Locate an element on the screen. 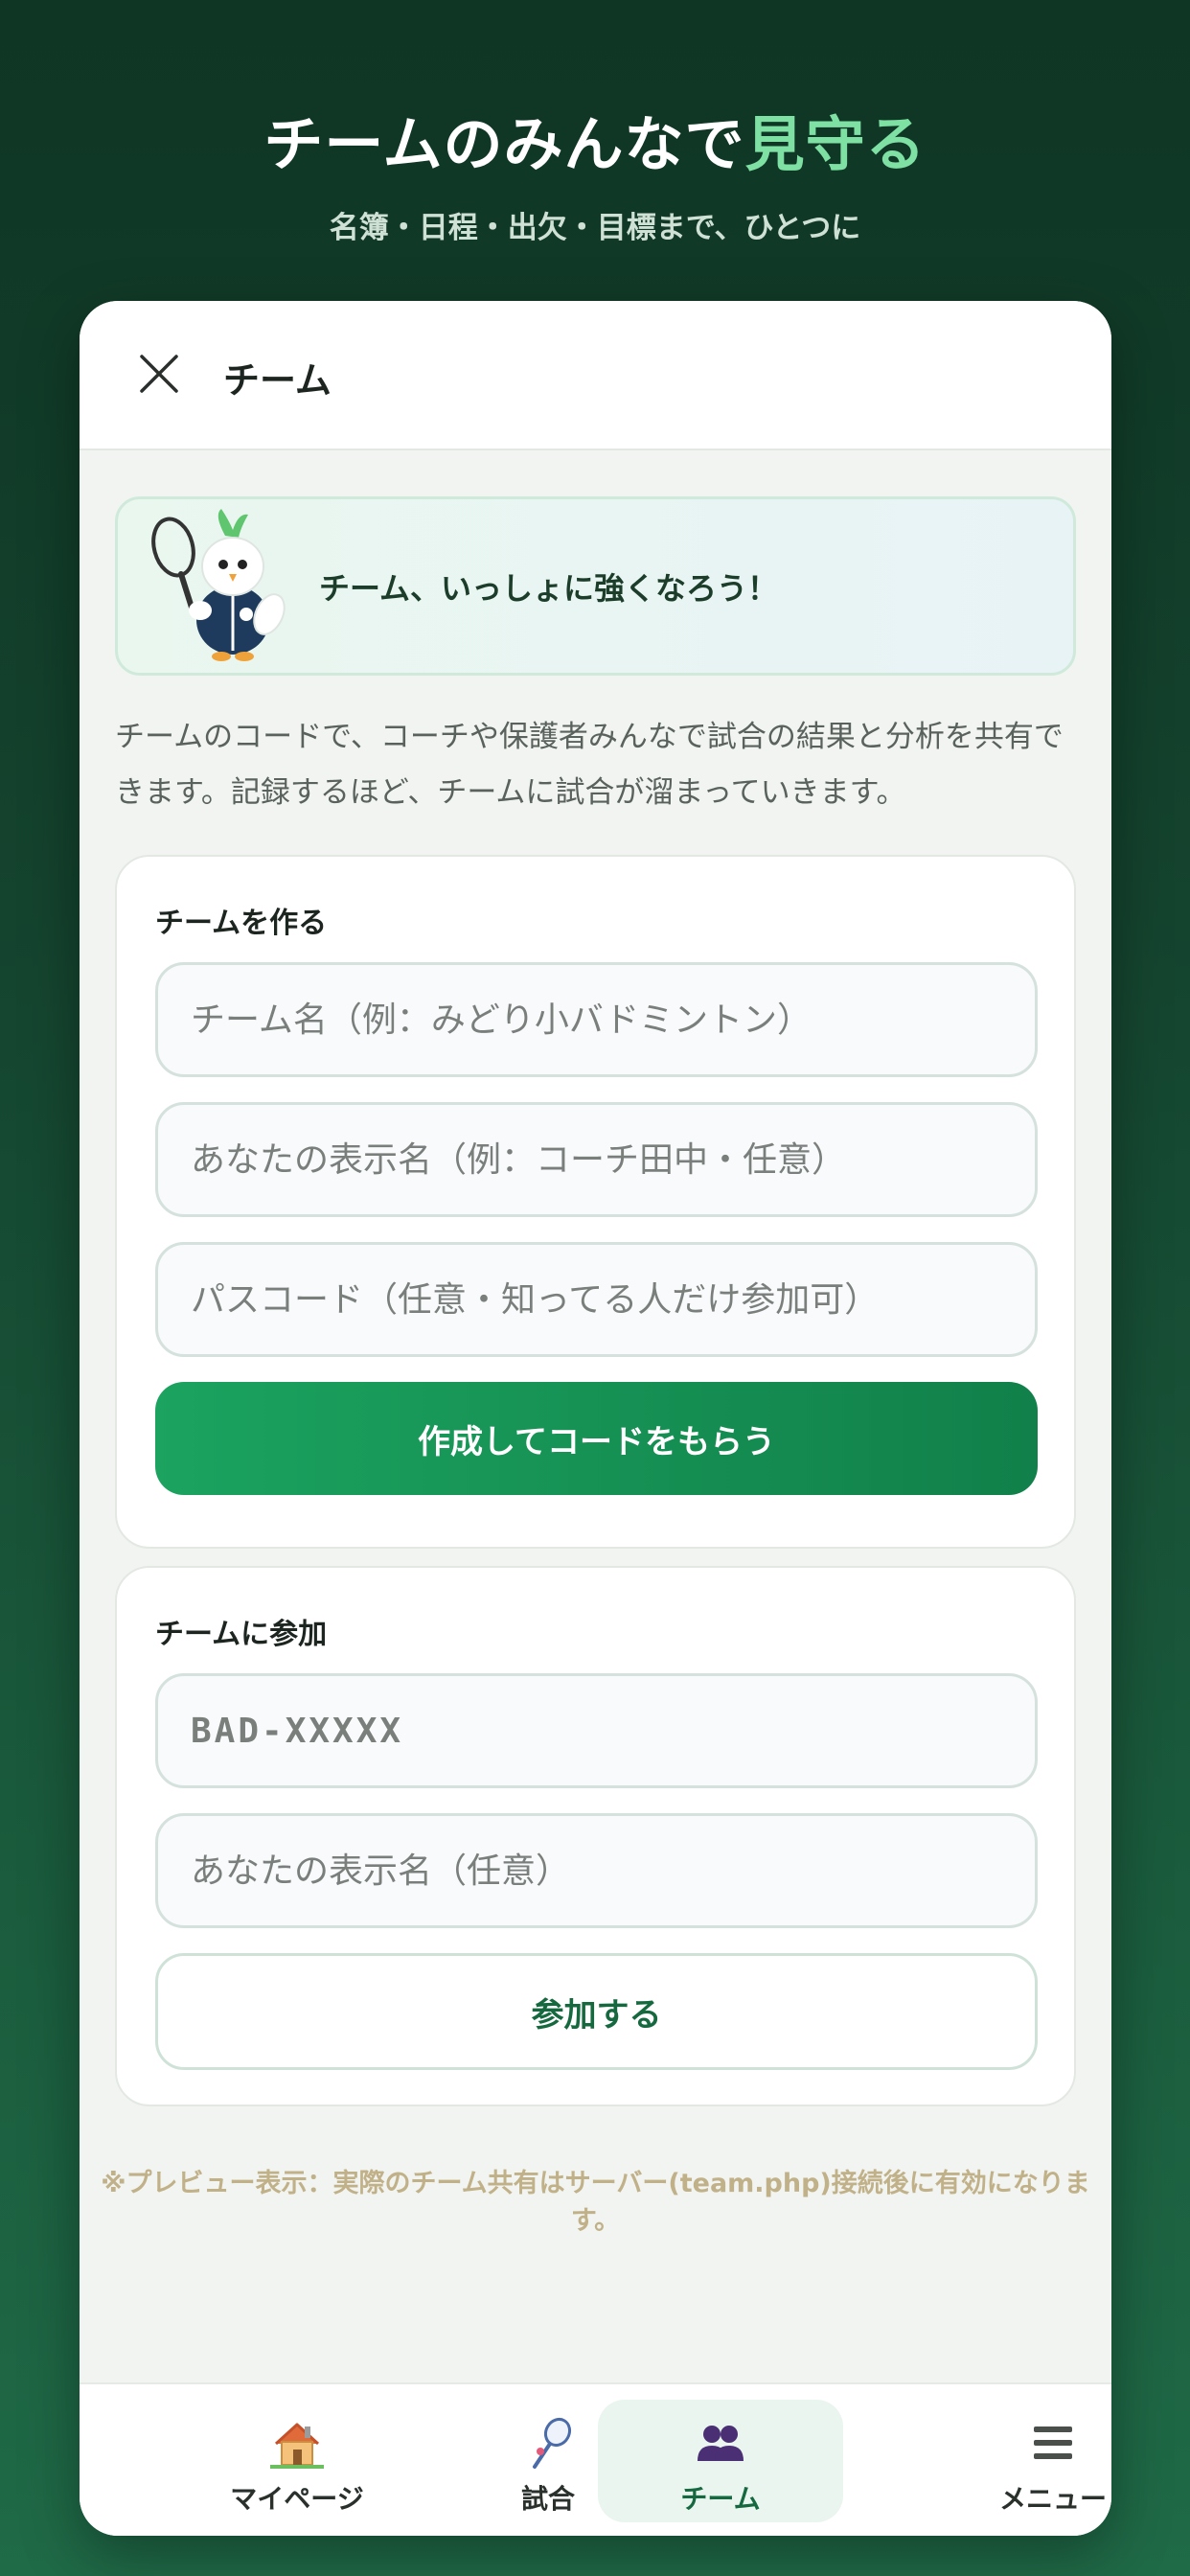 The height and width of the screenshot is (2576, 1190). close-icon is located at coordinates (159, 374).